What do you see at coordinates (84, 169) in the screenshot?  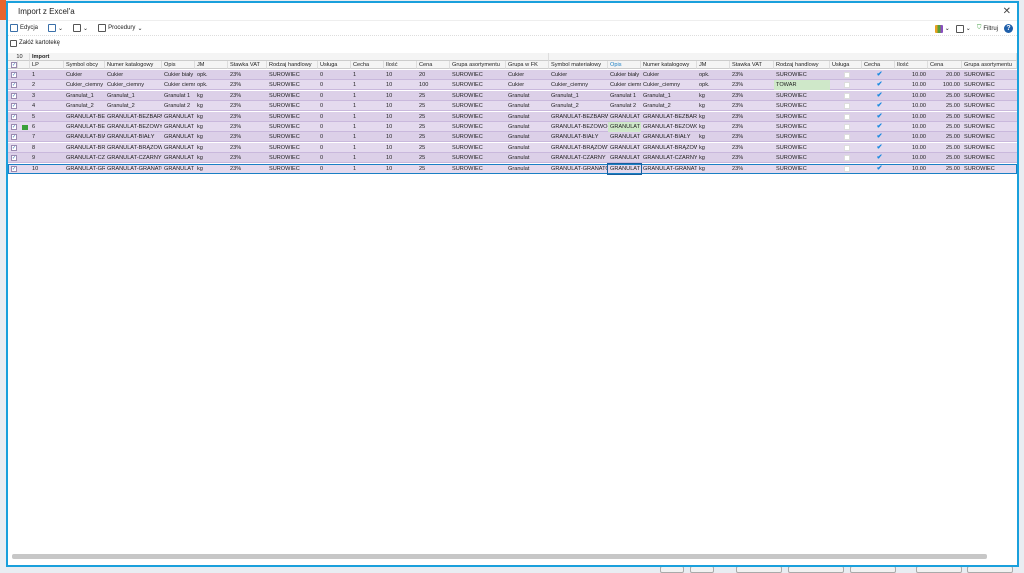 I see `cell: GRANULAT-GRANATOWY` at bounding box center [84, 169].